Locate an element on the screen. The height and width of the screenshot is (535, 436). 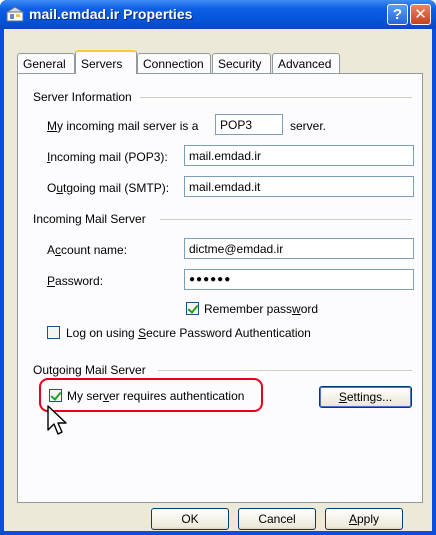
cancel-button: Cancel is located at coordinates (277, 519).